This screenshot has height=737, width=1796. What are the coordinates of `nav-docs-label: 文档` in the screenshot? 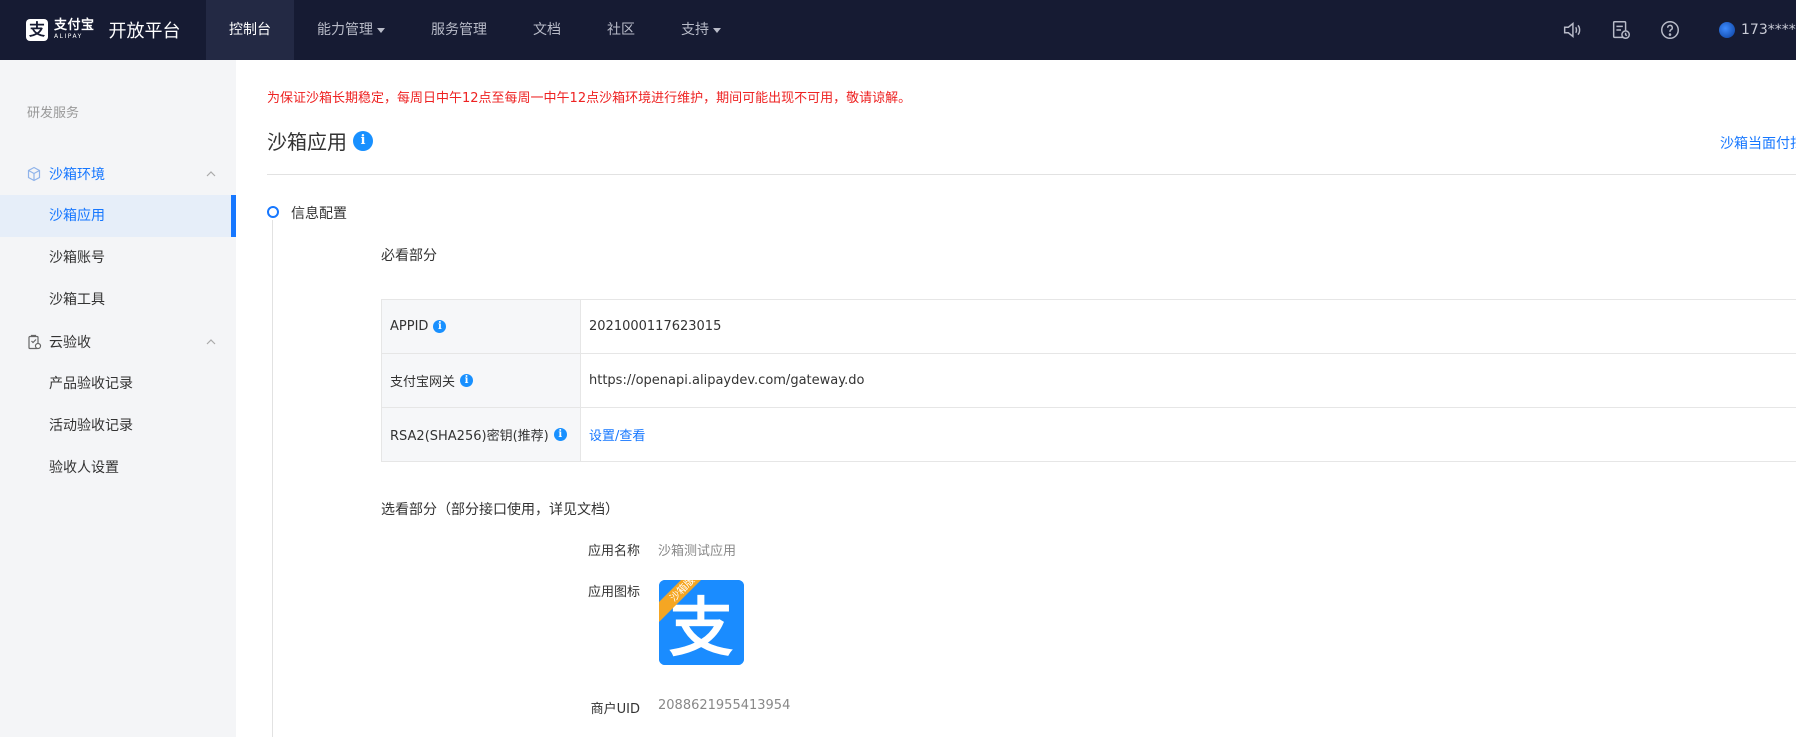 It's located at (547, 30).